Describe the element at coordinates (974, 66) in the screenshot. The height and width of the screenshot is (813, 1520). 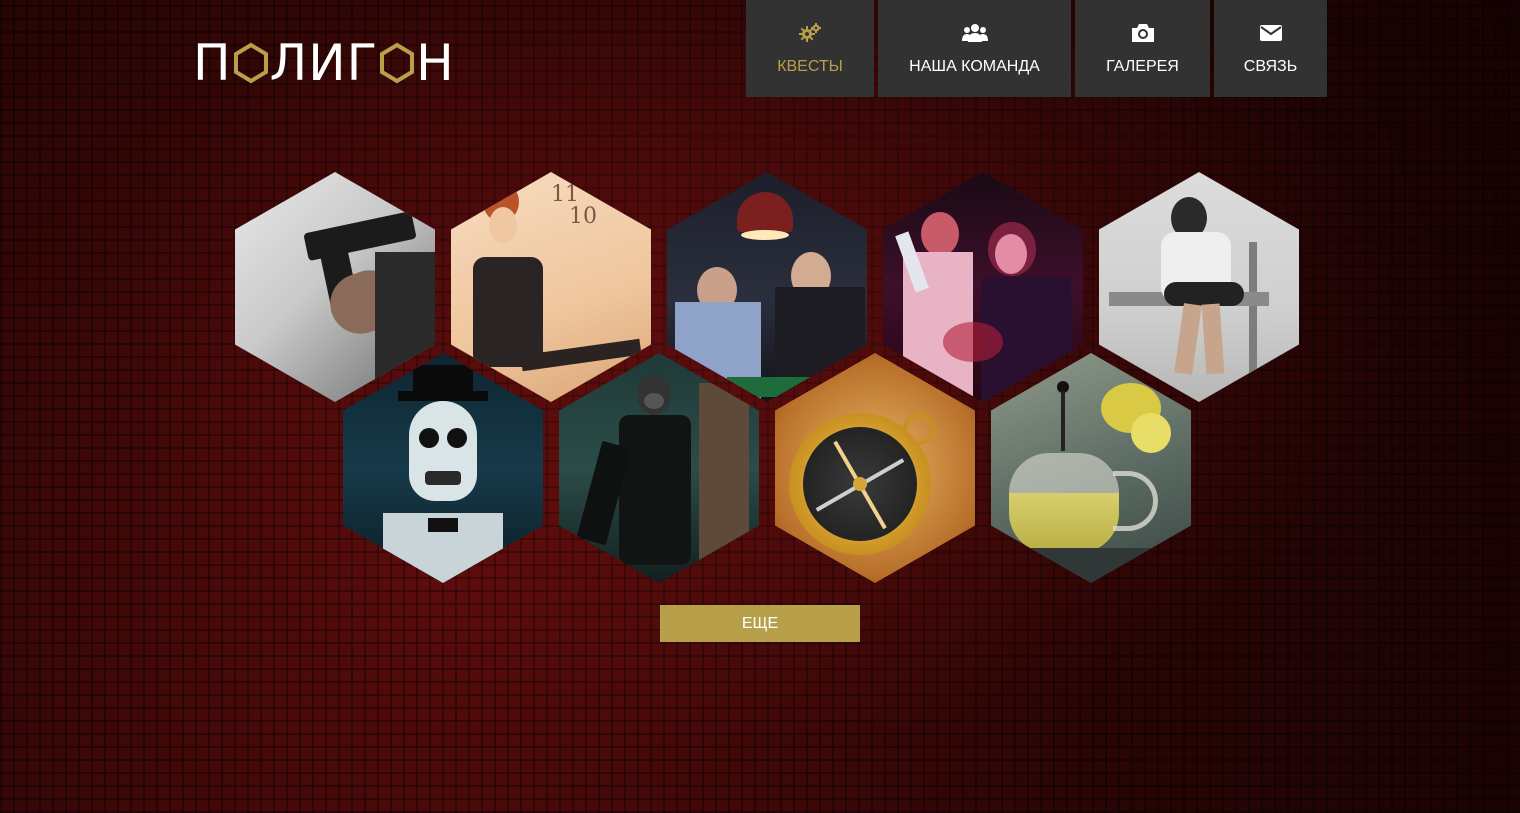
I see `nav-label: НАША КОМАНДА` at that location.